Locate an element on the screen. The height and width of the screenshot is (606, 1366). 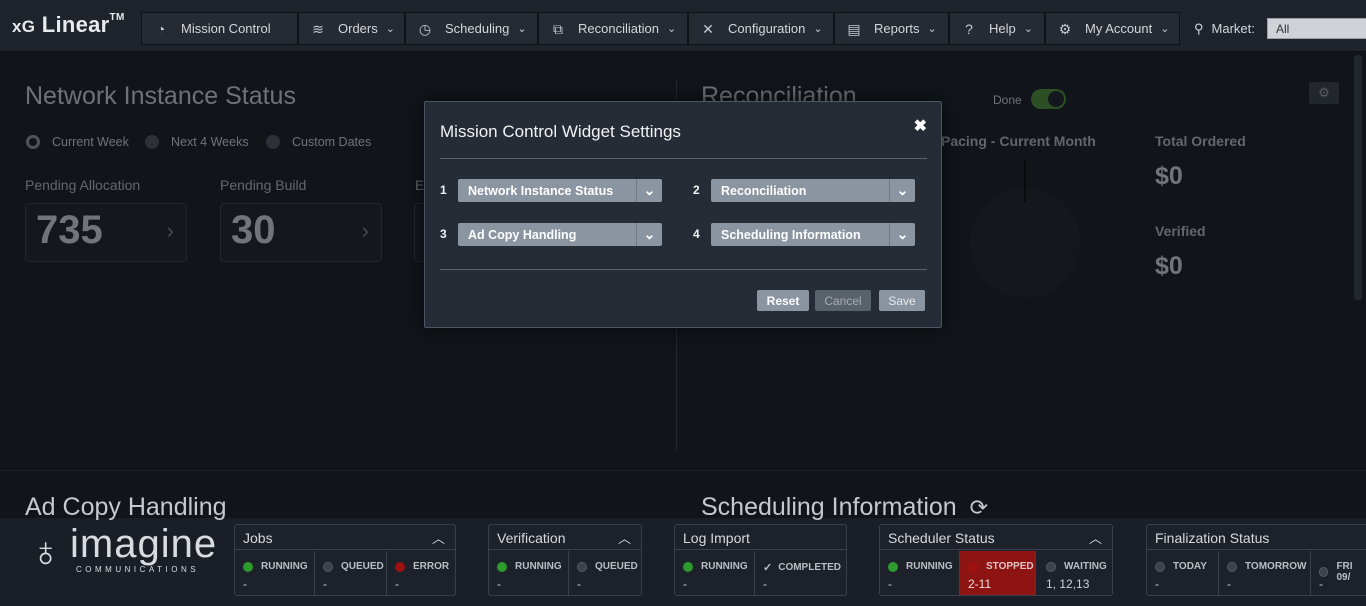
card-title: Scheduler Status is located at coordinates (941, 538).